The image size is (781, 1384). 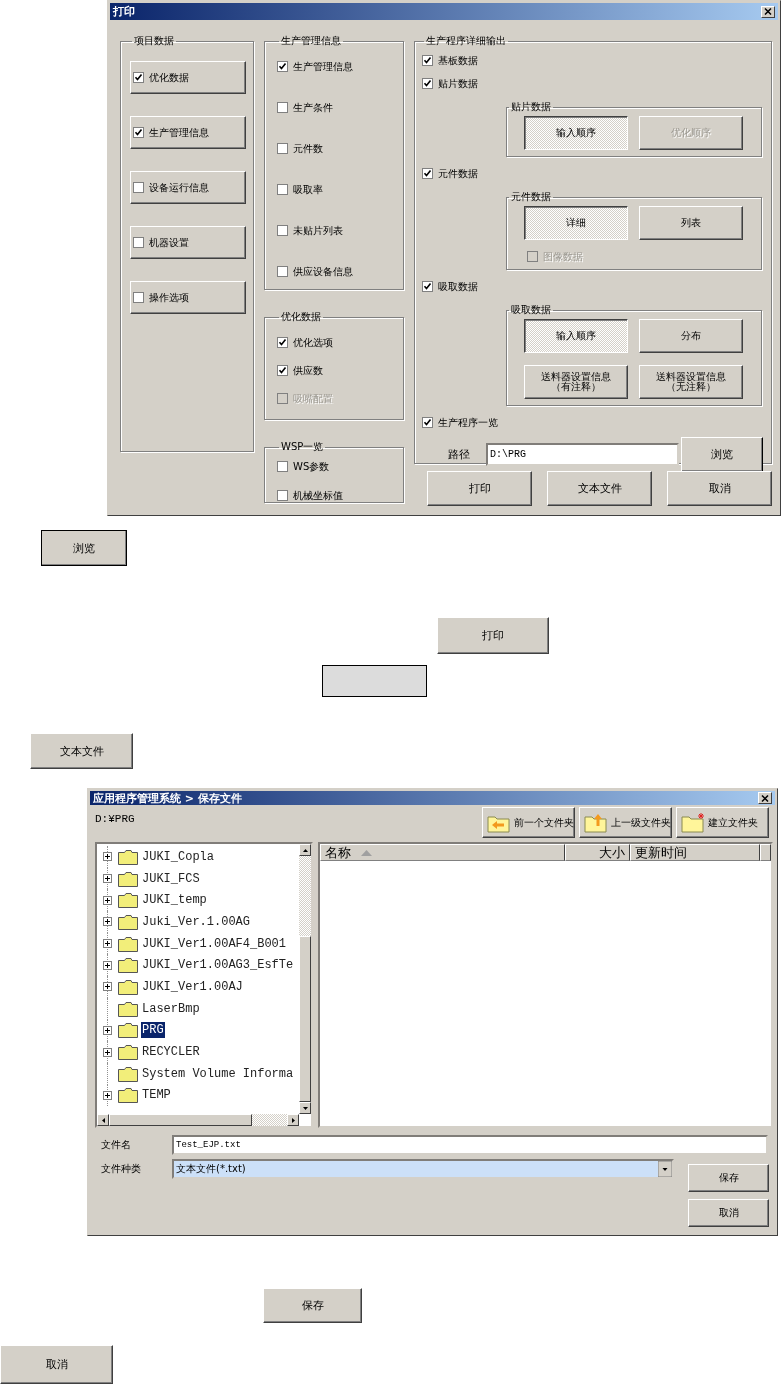 I want to click on button: 保存, so click(x=312, y=1305).